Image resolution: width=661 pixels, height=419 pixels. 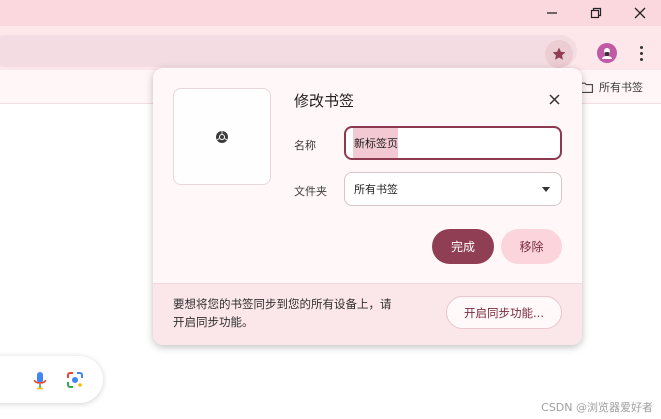 I want to click on folder-select-value: 所有书签, so click(x=376, y=189).